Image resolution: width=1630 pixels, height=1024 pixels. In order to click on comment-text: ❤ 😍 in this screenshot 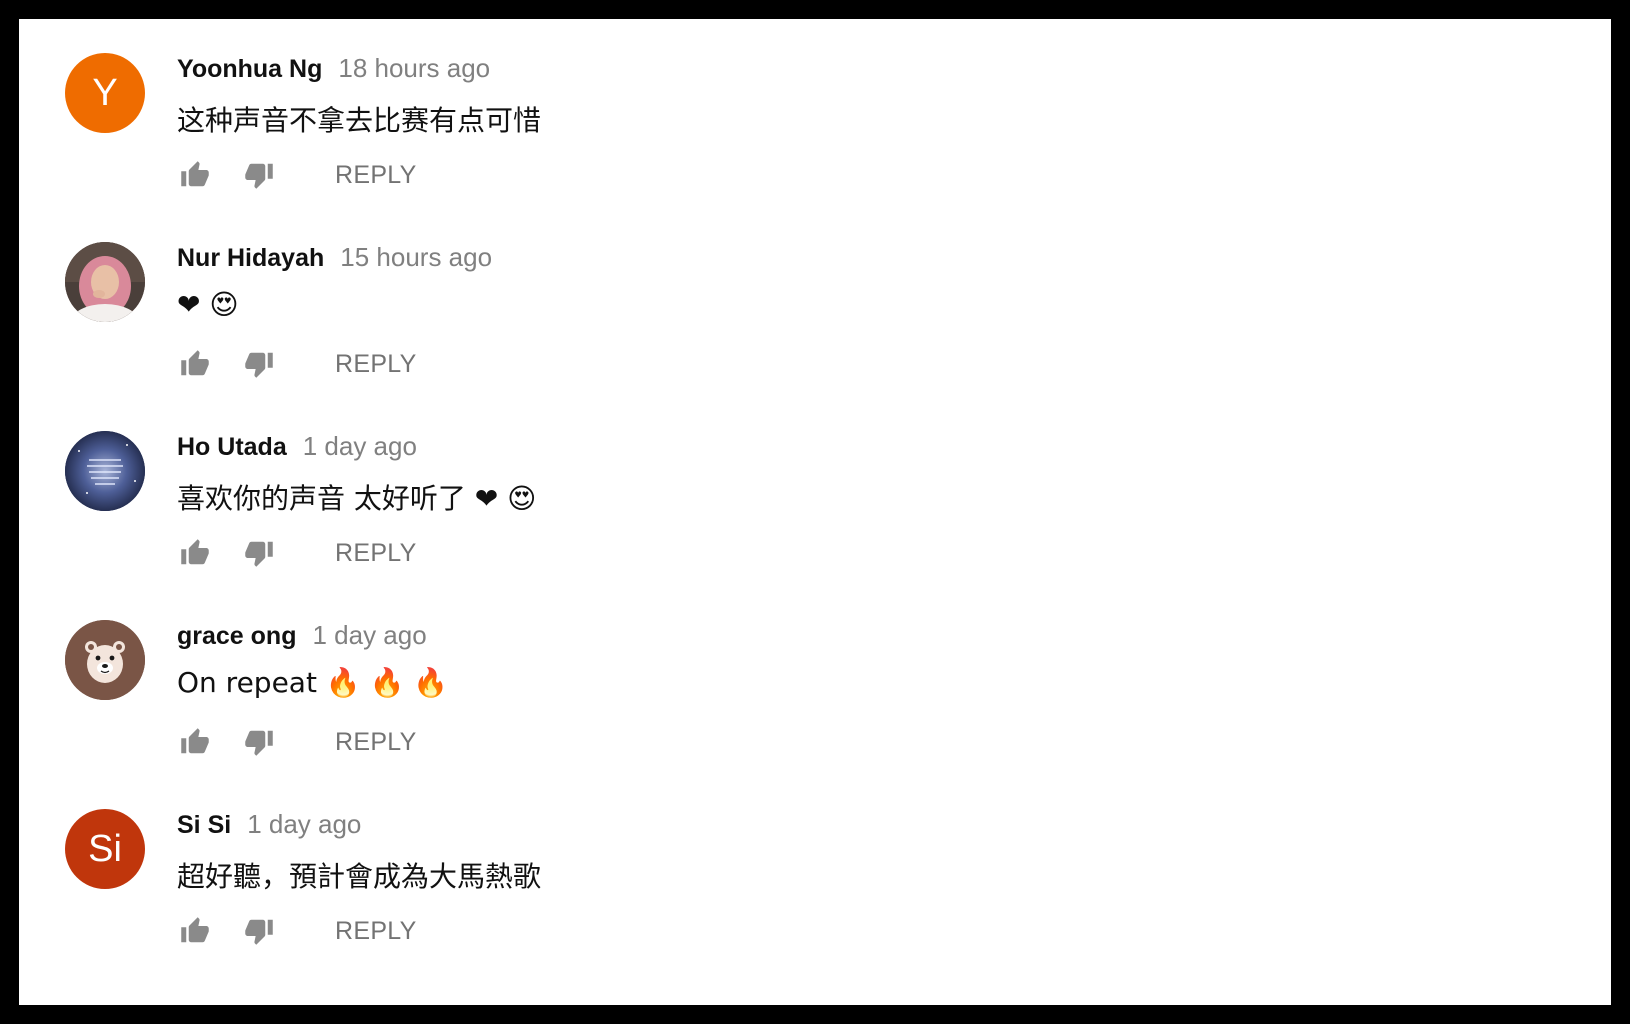, I will do `click(208, 304)`.